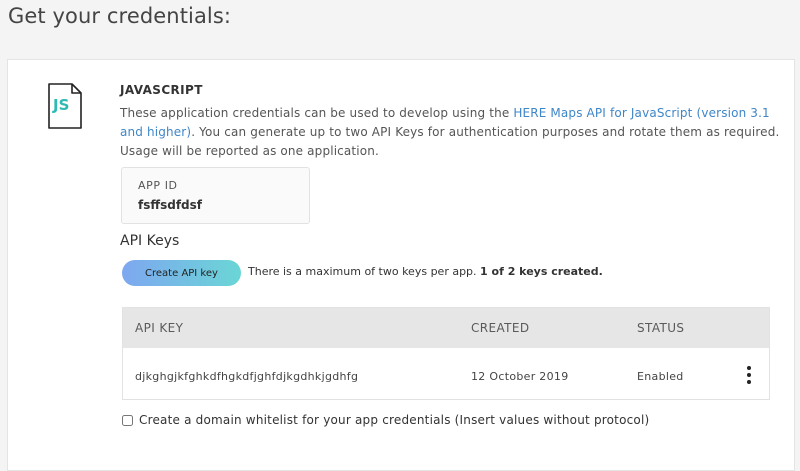  Describe the element at coordinates (749, 375) in the screenshot. I see `kebab-menu-icon` at that location.